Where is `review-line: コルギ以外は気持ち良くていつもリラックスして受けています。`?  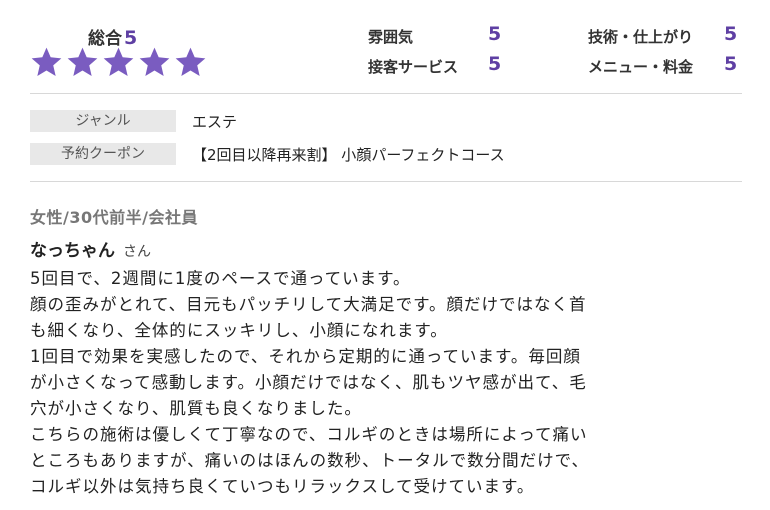 review-line: コルギ以外は気持ち良くていつもリラックスして受けています。 is located at coordinates (282, 486).